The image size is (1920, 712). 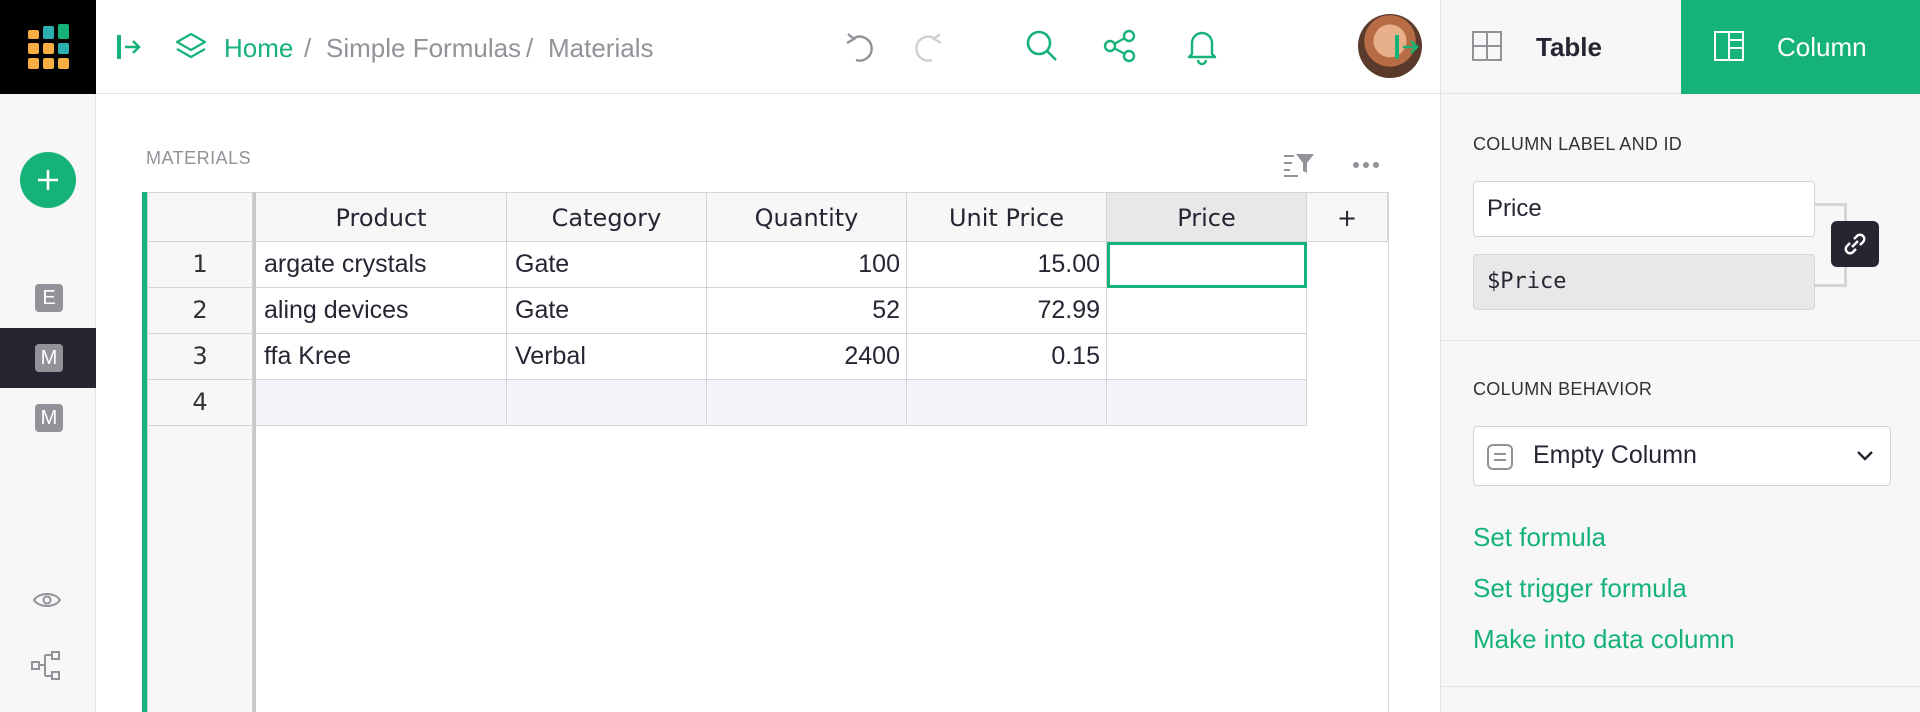 I want to click on left-nav: E M M, so click(x=48, y=403).